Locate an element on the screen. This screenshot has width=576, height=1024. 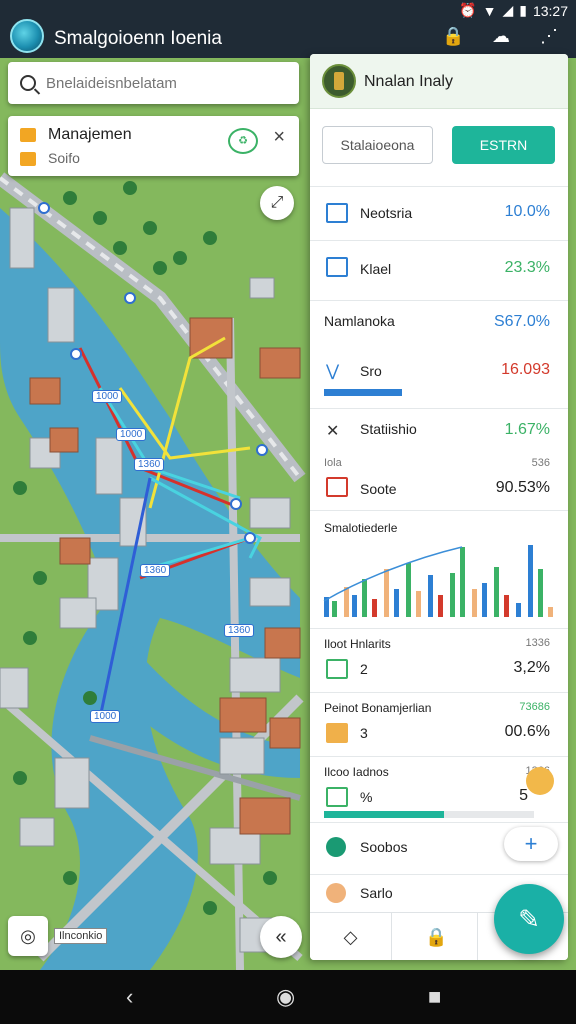
collapse-button: « is located at coordinates (281, 937).